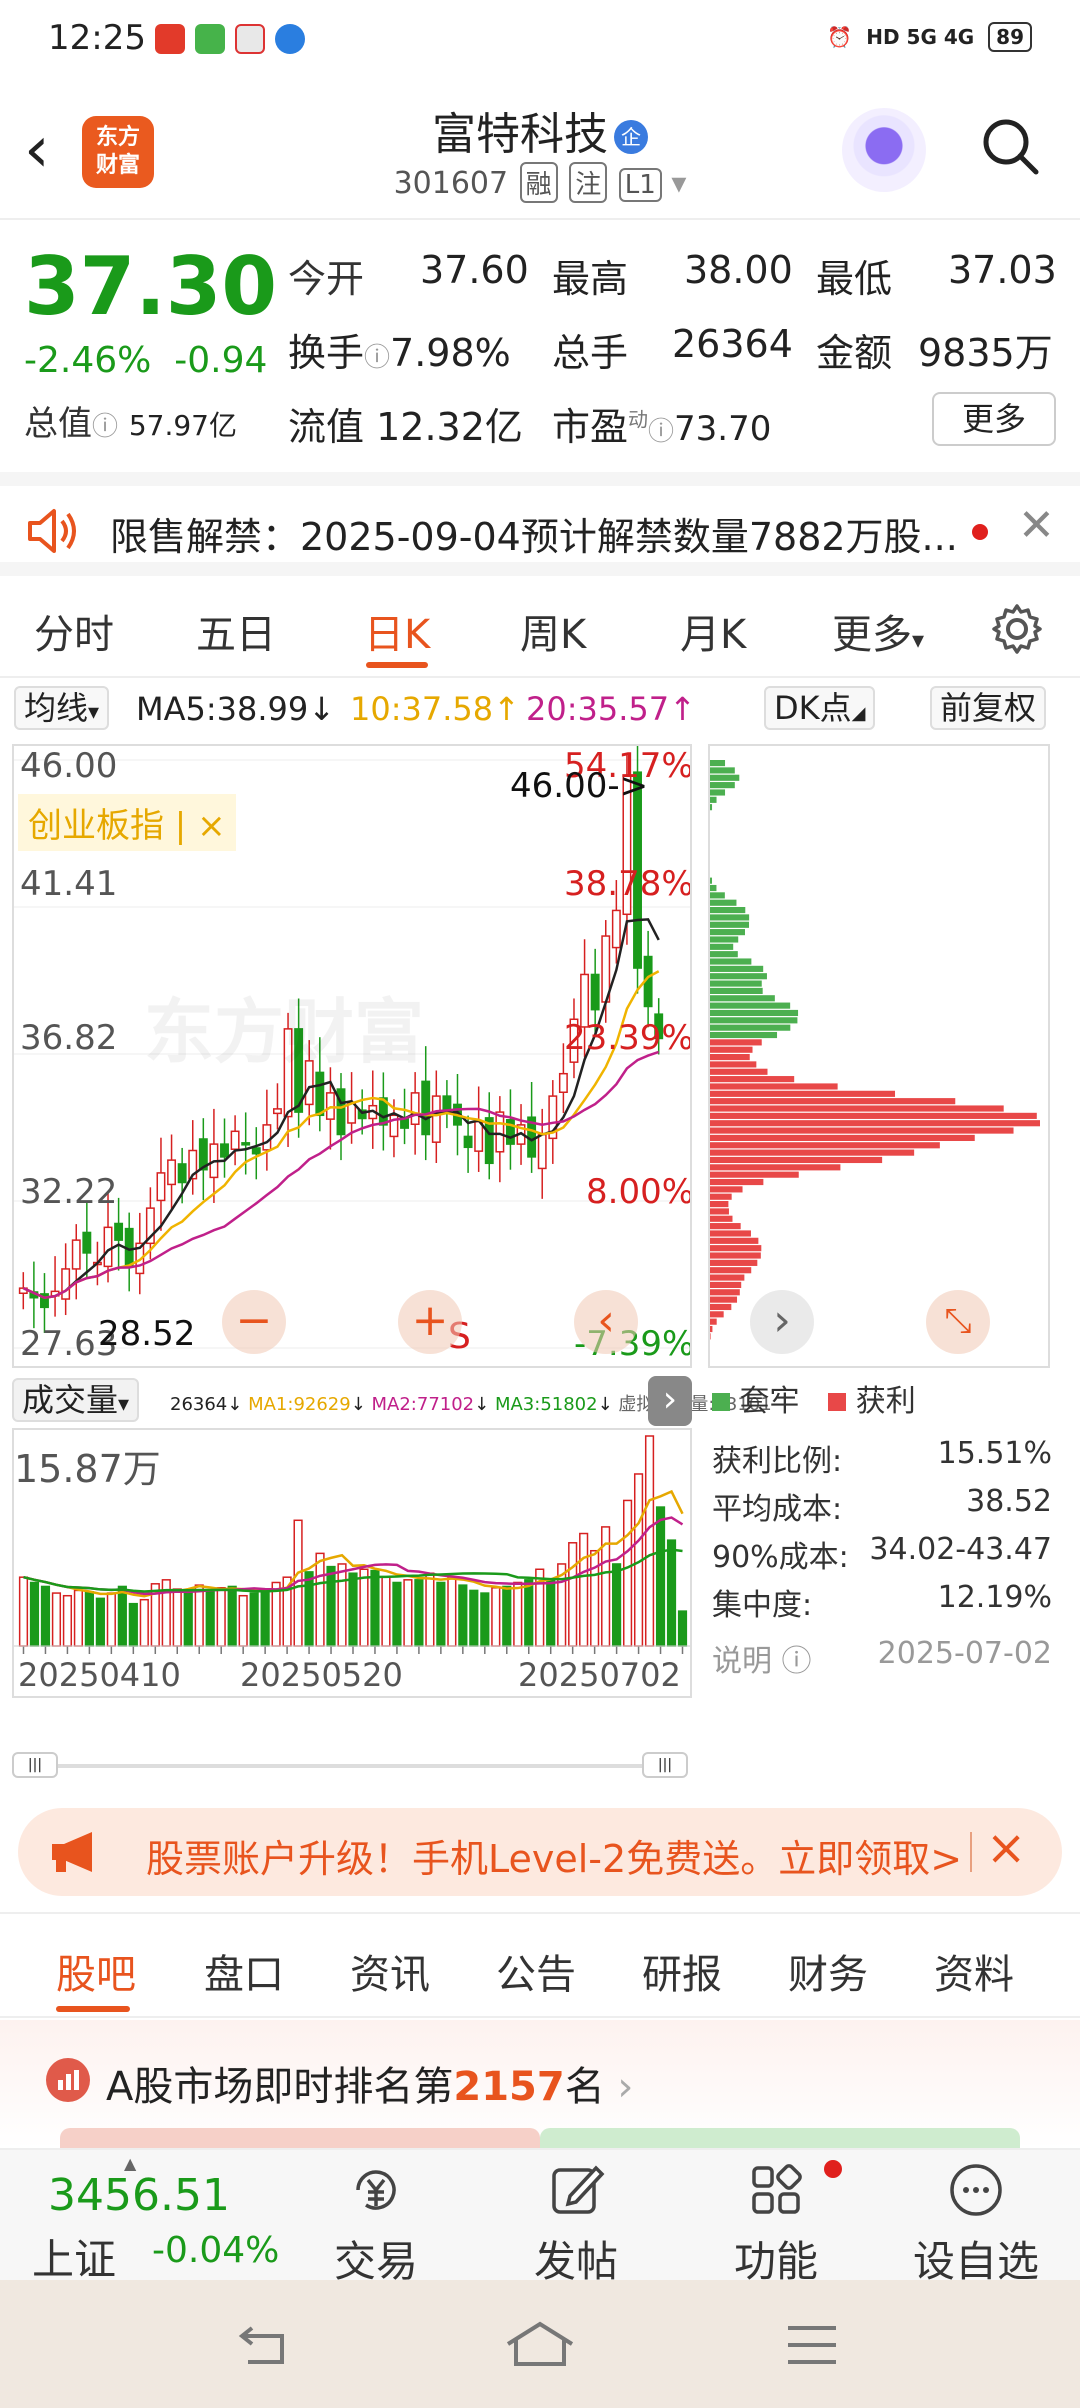 This screenshot has width=1080, height=2408. What do you see at coordinates (884, 150) in the screenshot?
I see `assistant-avatar` at bounding box center [884, 150].